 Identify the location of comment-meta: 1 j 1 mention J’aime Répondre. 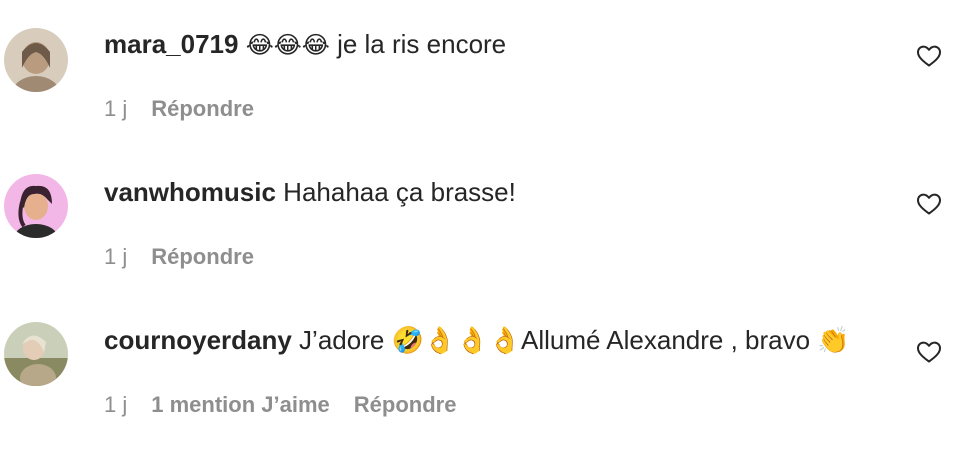
(292, 405).